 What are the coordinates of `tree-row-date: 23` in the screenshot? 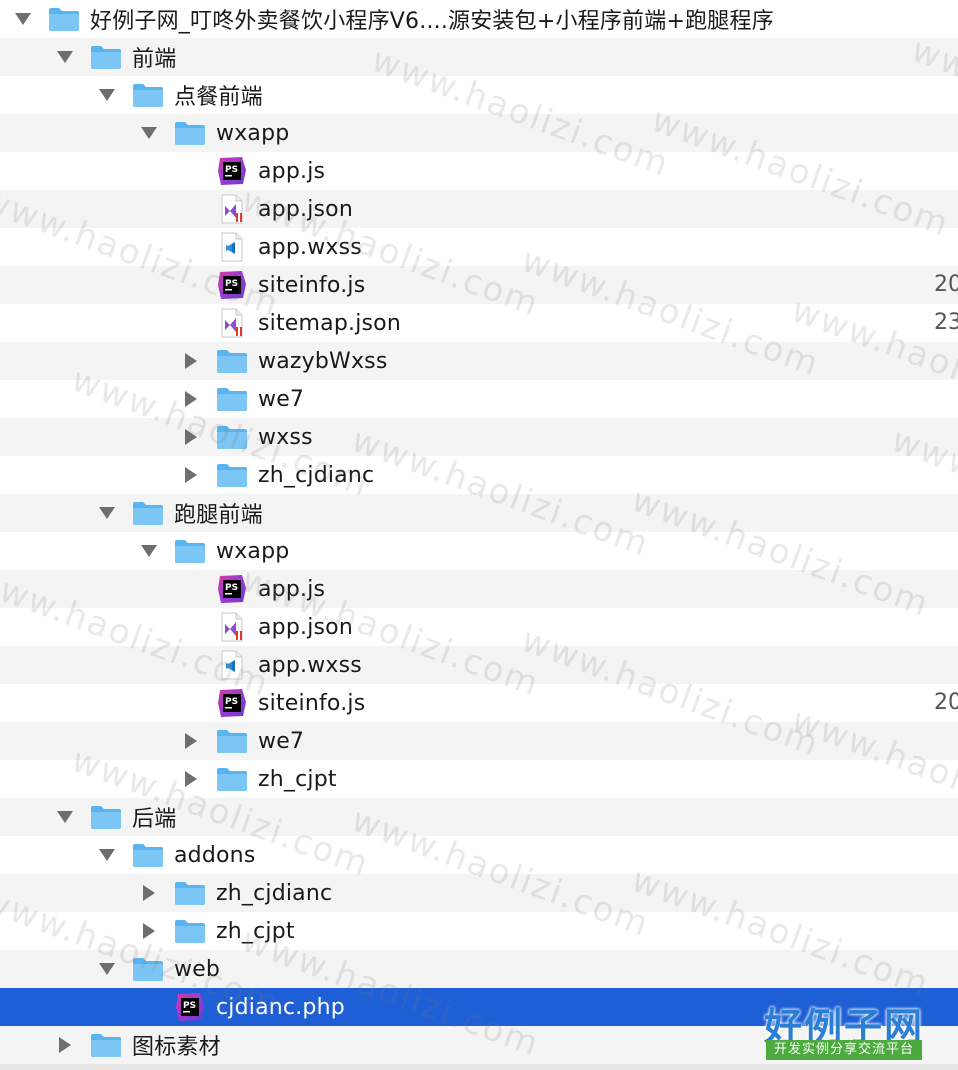 It's located at (946, 322).